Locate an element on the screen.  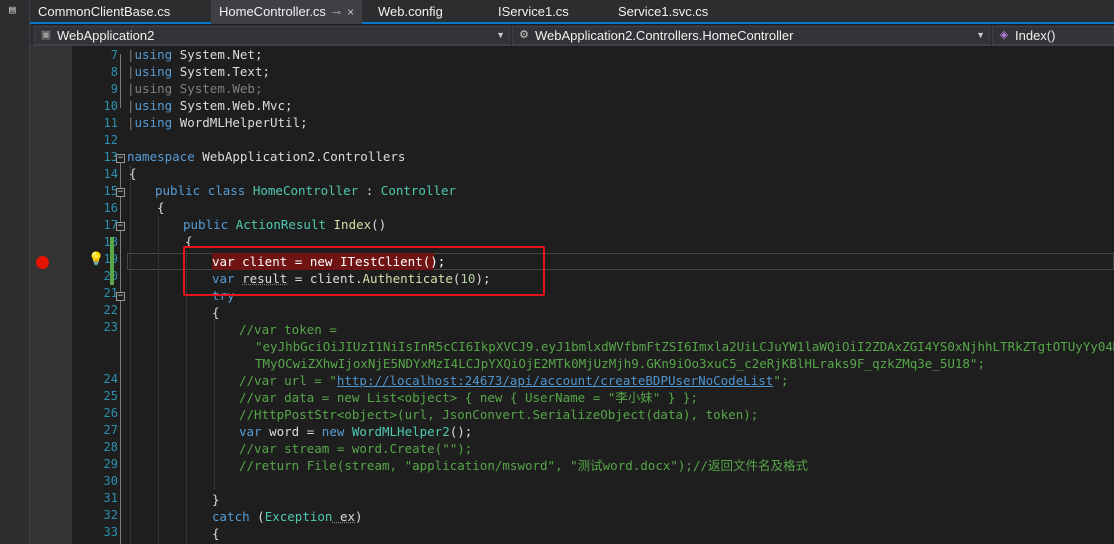
code-line: catch (Exception ex) is located at coordinates (287, 516).